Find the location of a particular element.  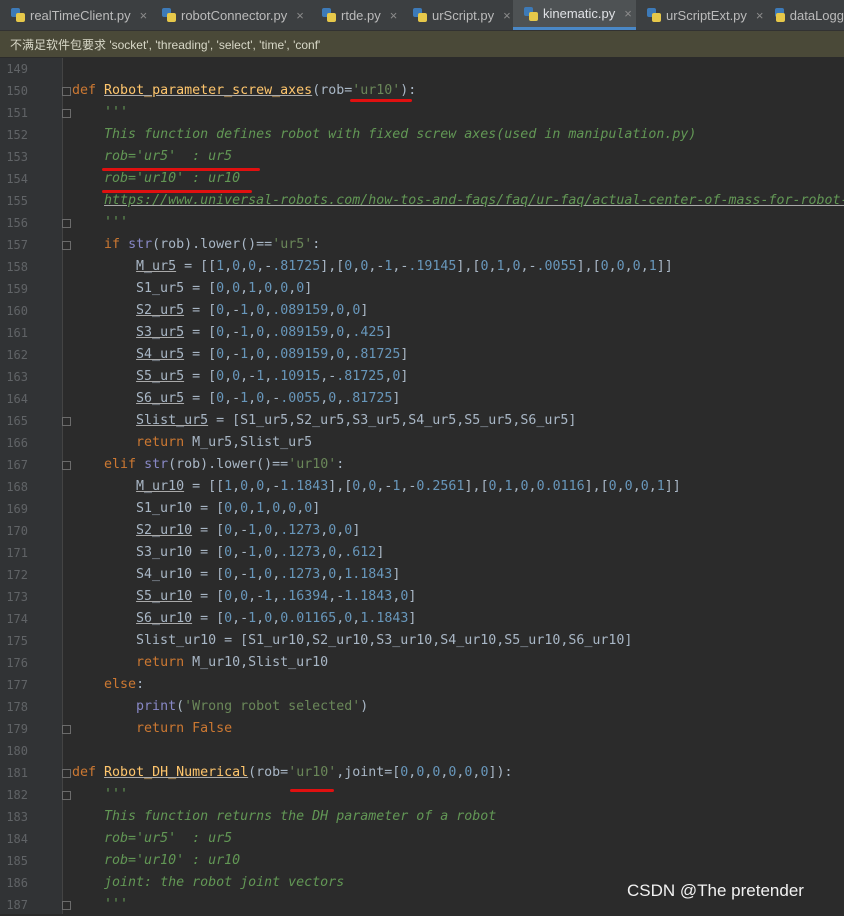

line-number: 181 is located at coordinates (17, 773).